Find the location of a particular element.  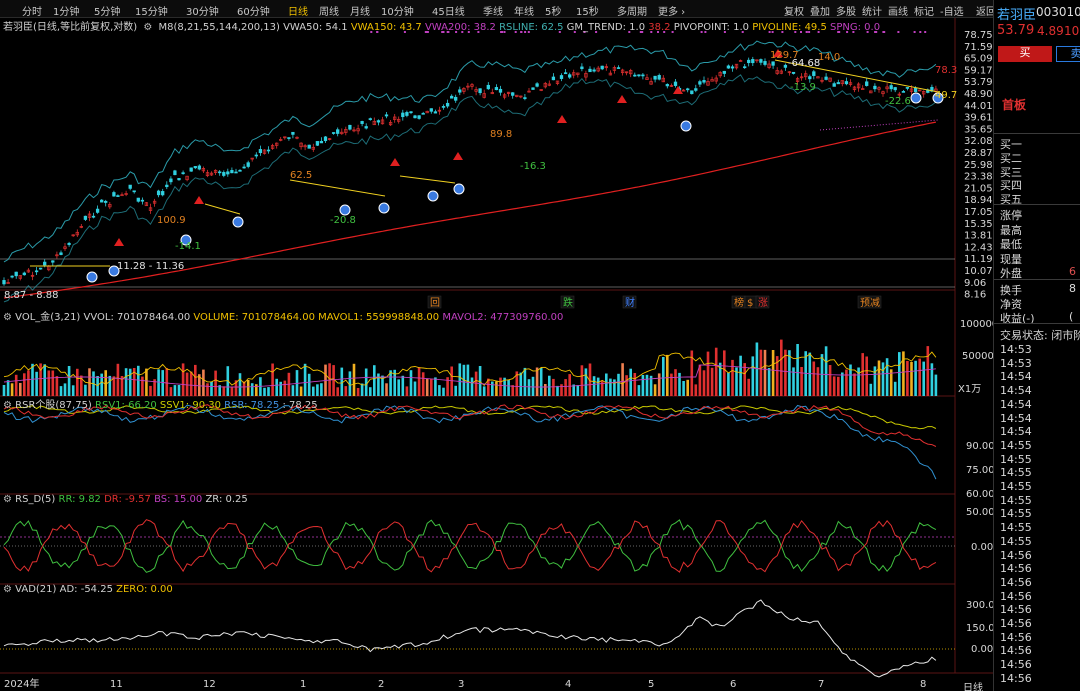

price-annotation: -64.68 is located at coordinates (804, 63).